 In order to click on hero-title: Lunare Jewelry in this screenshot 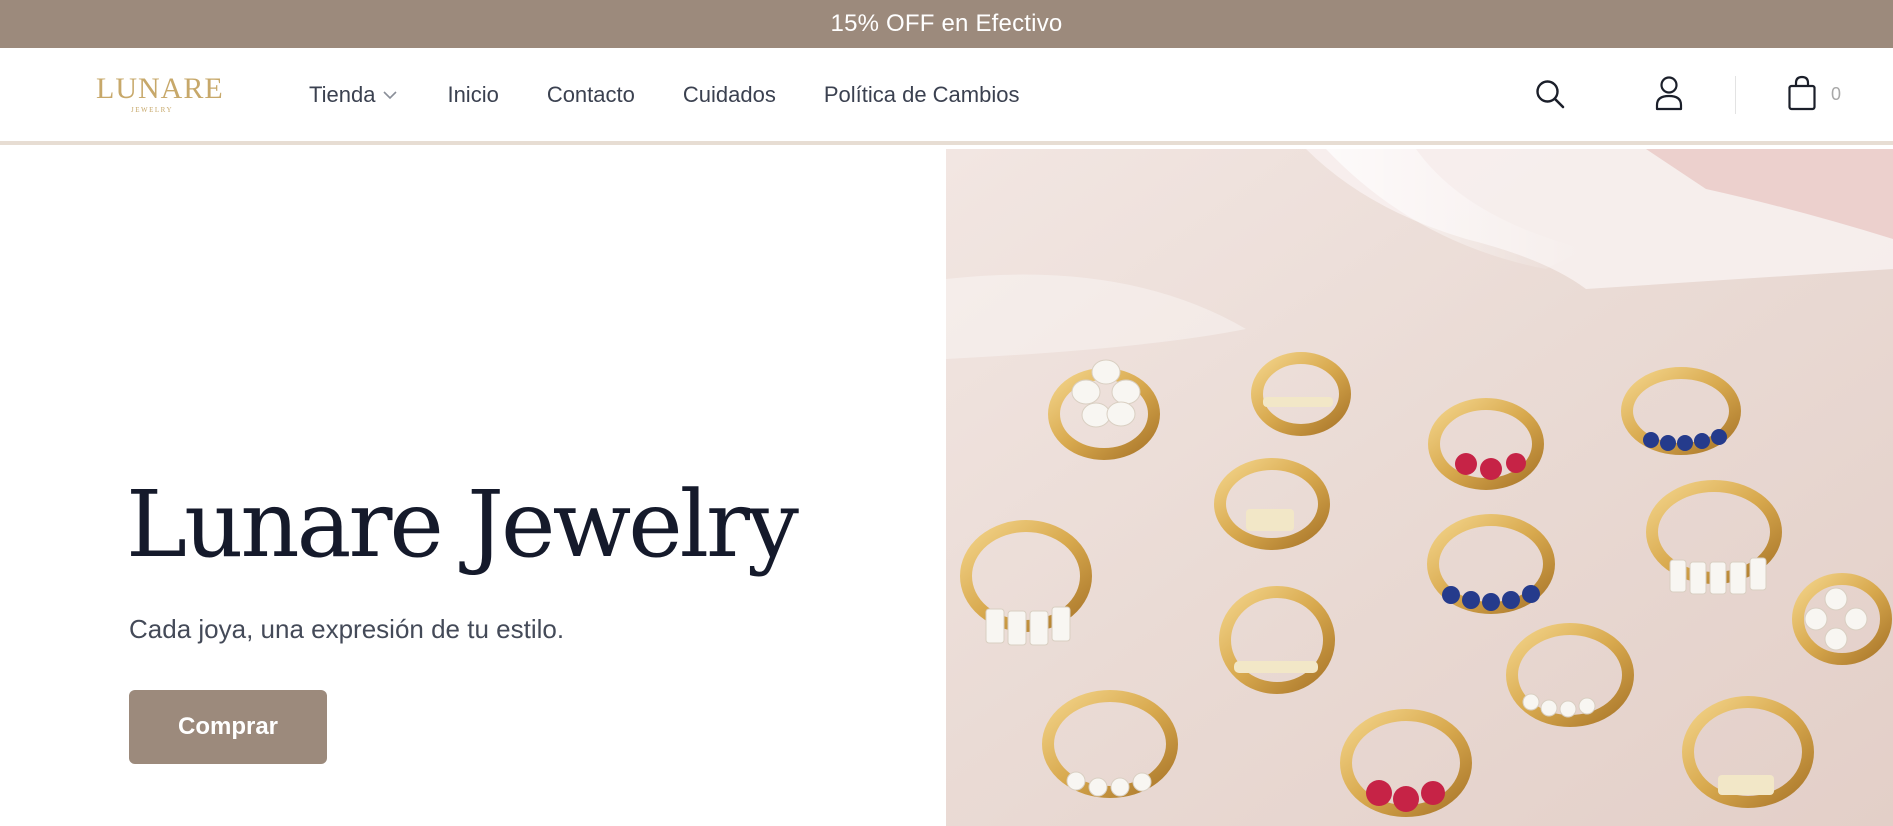, I will do `click(462, 524)`.